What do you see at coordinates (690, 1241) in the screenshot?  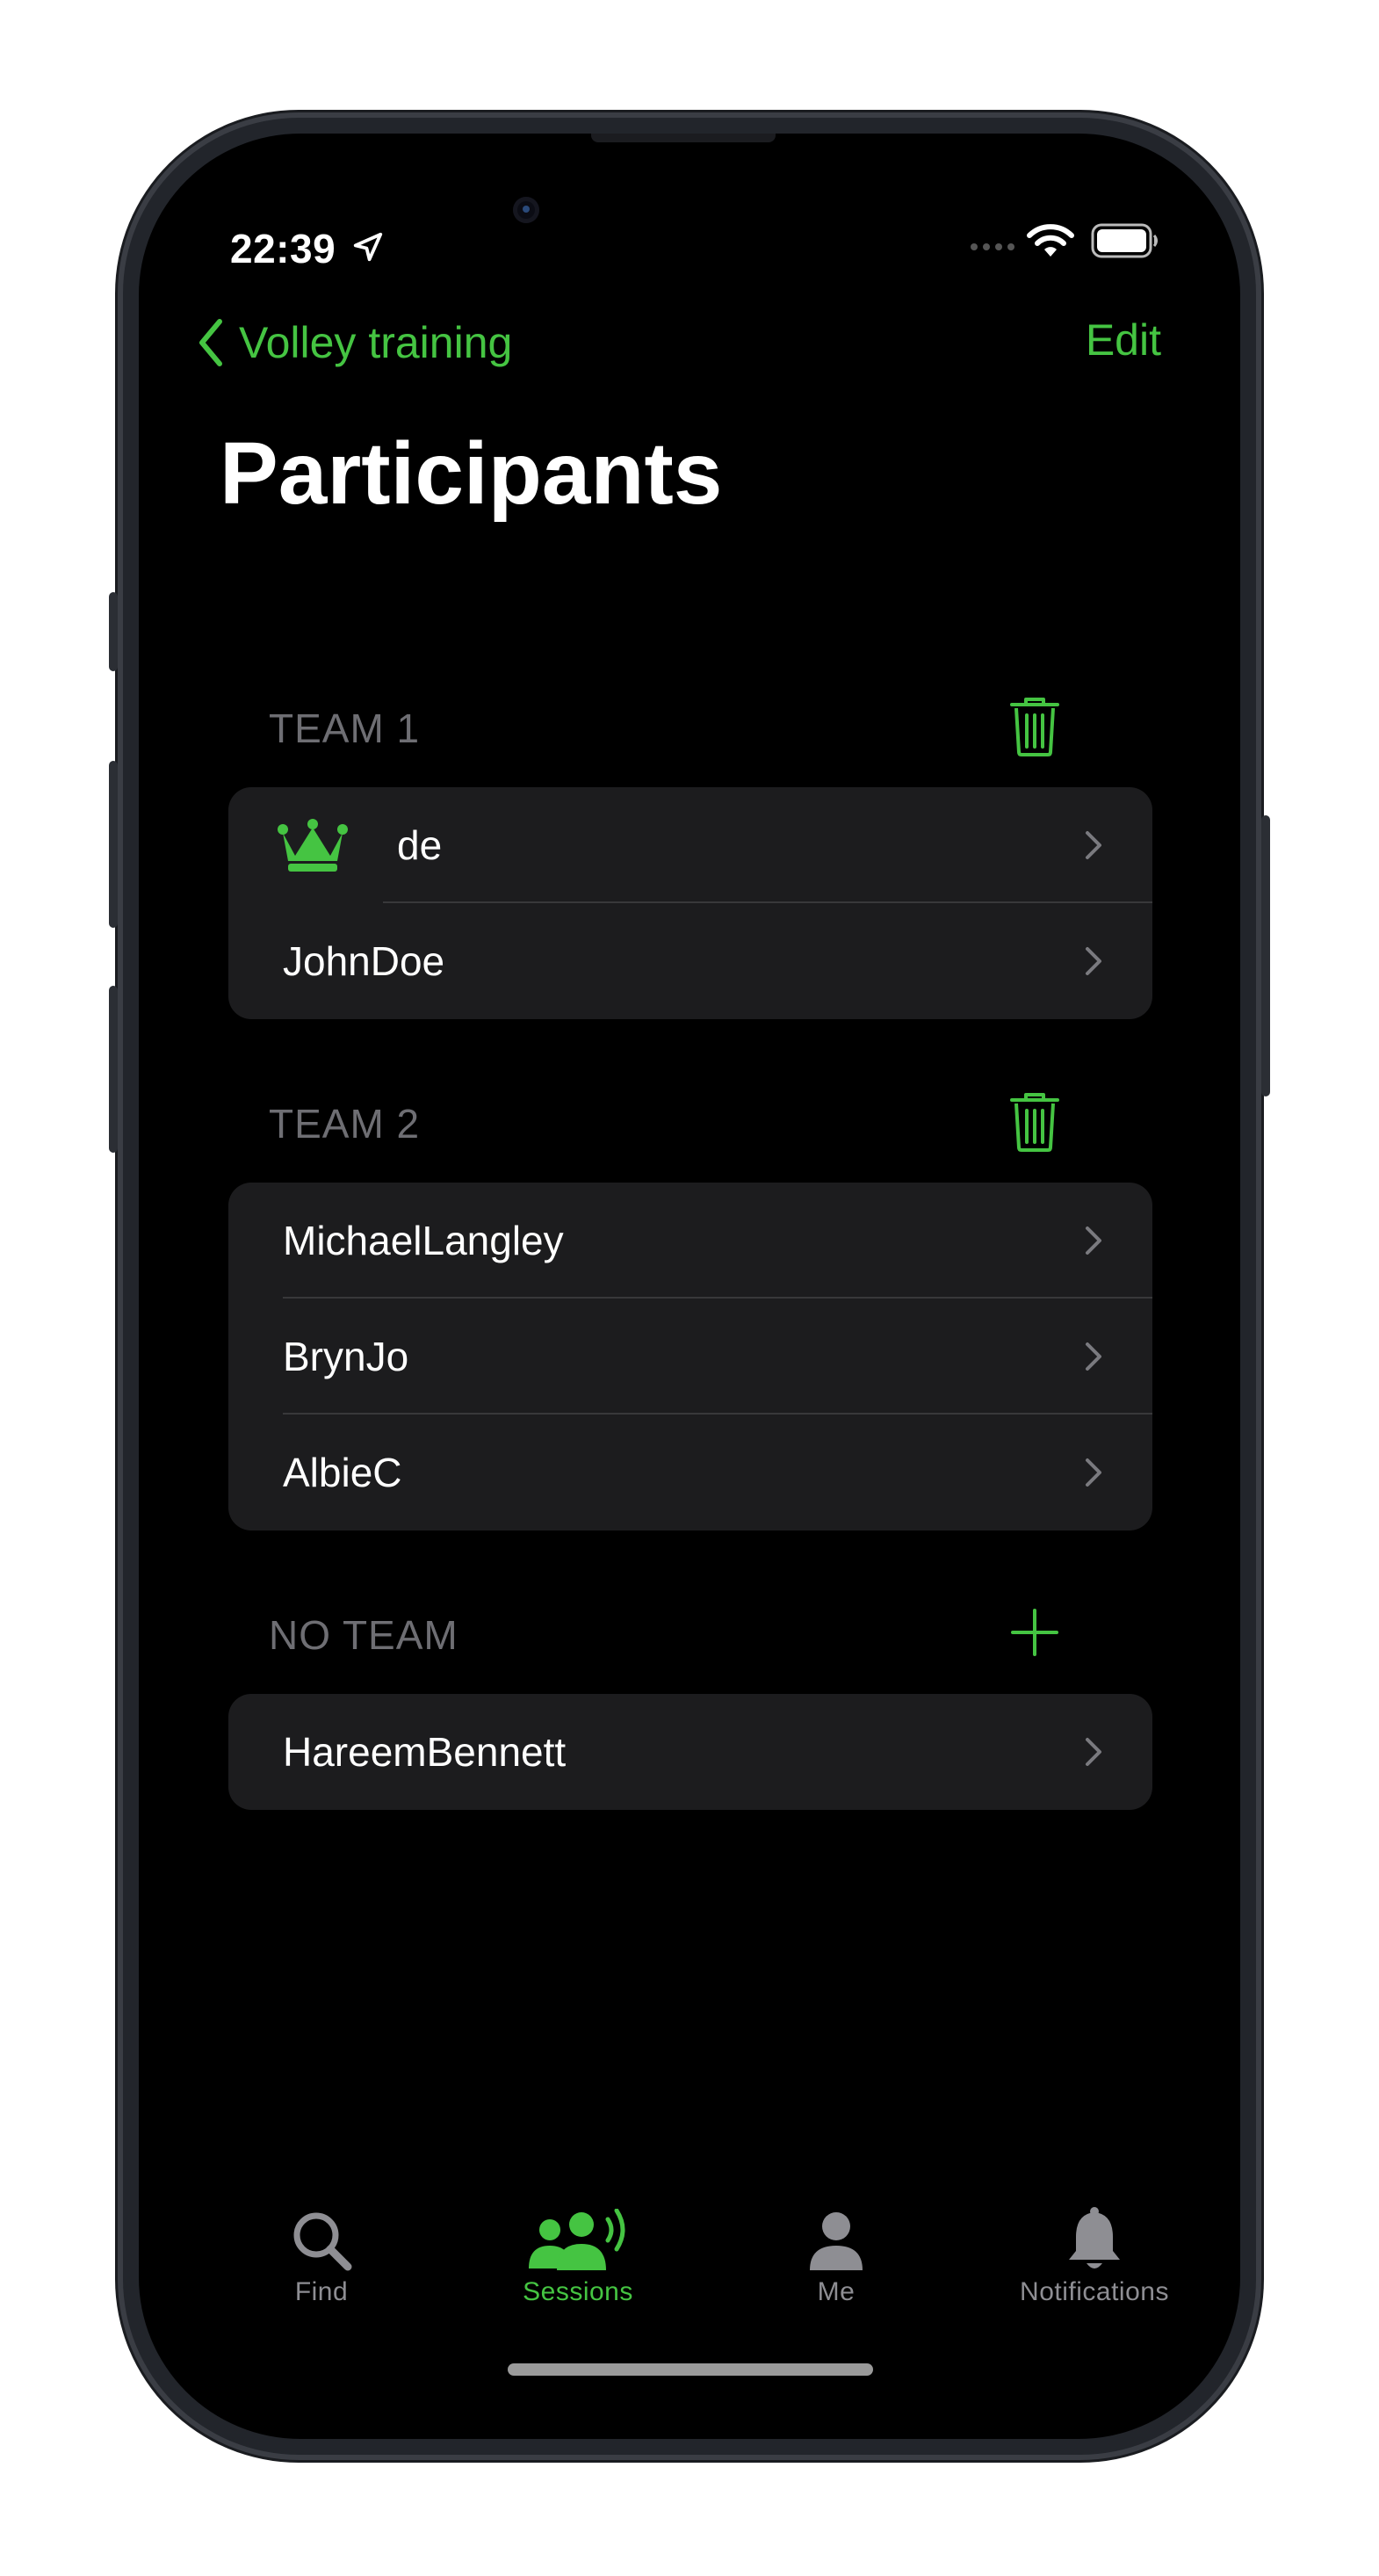 I see `participant-row: MichaelLangley` at bounding box center [690, 1241].